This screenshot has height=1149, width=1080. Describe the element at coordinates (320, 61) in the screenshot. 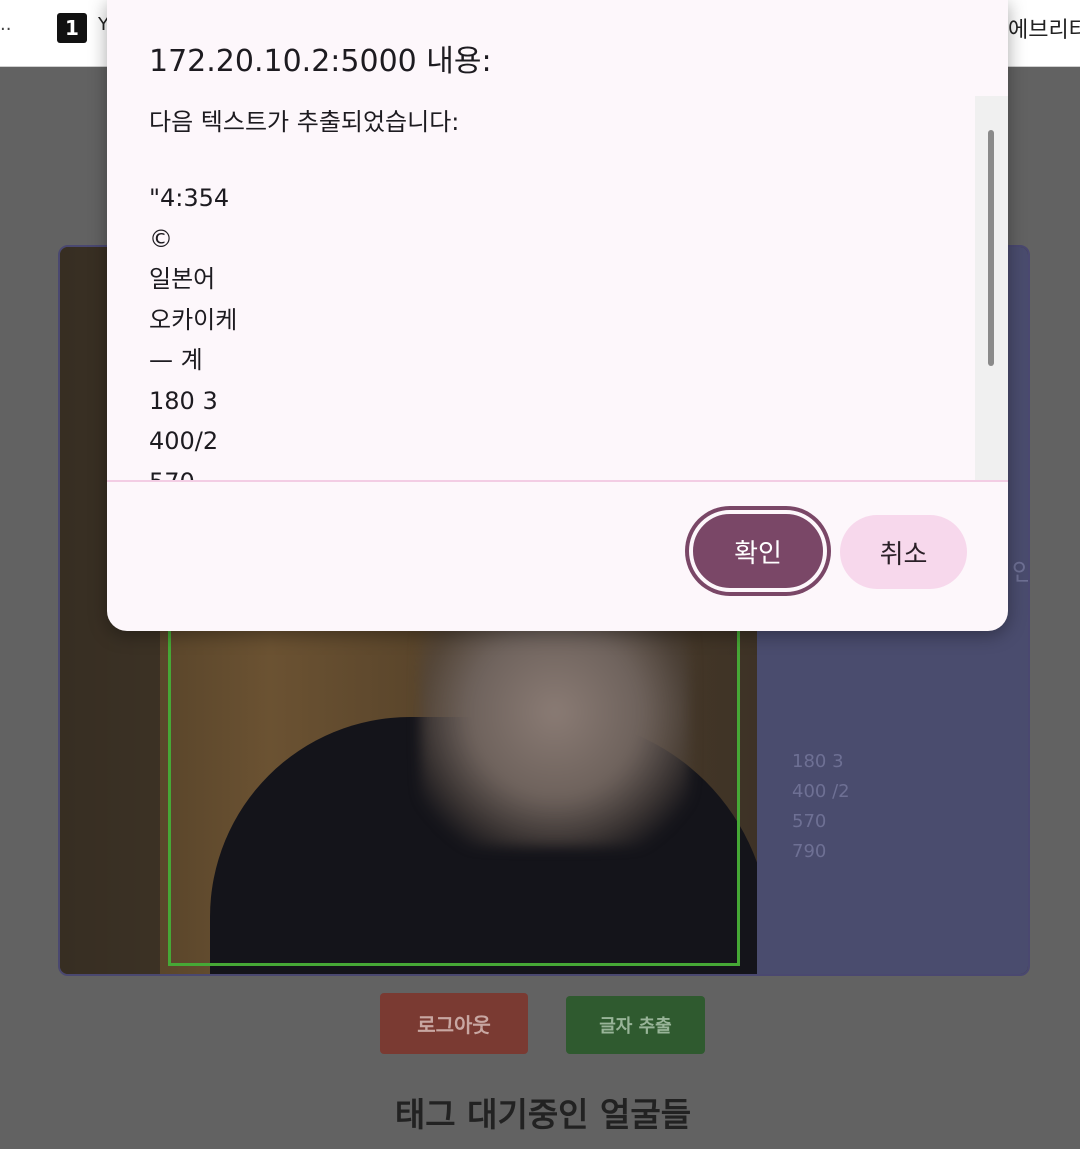

I see `dialog-title: 172.20.10.2:5000 내용:` at that location.